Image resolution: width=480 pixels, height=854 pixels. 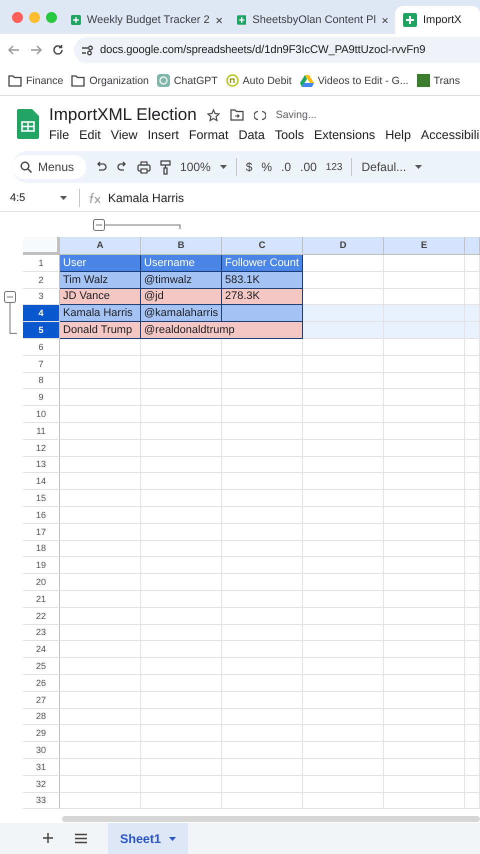 What do you see at coordinates (437, 20) in the screenshot?
I see `browser-tab: ImportX` at bounding box center [437, 20].